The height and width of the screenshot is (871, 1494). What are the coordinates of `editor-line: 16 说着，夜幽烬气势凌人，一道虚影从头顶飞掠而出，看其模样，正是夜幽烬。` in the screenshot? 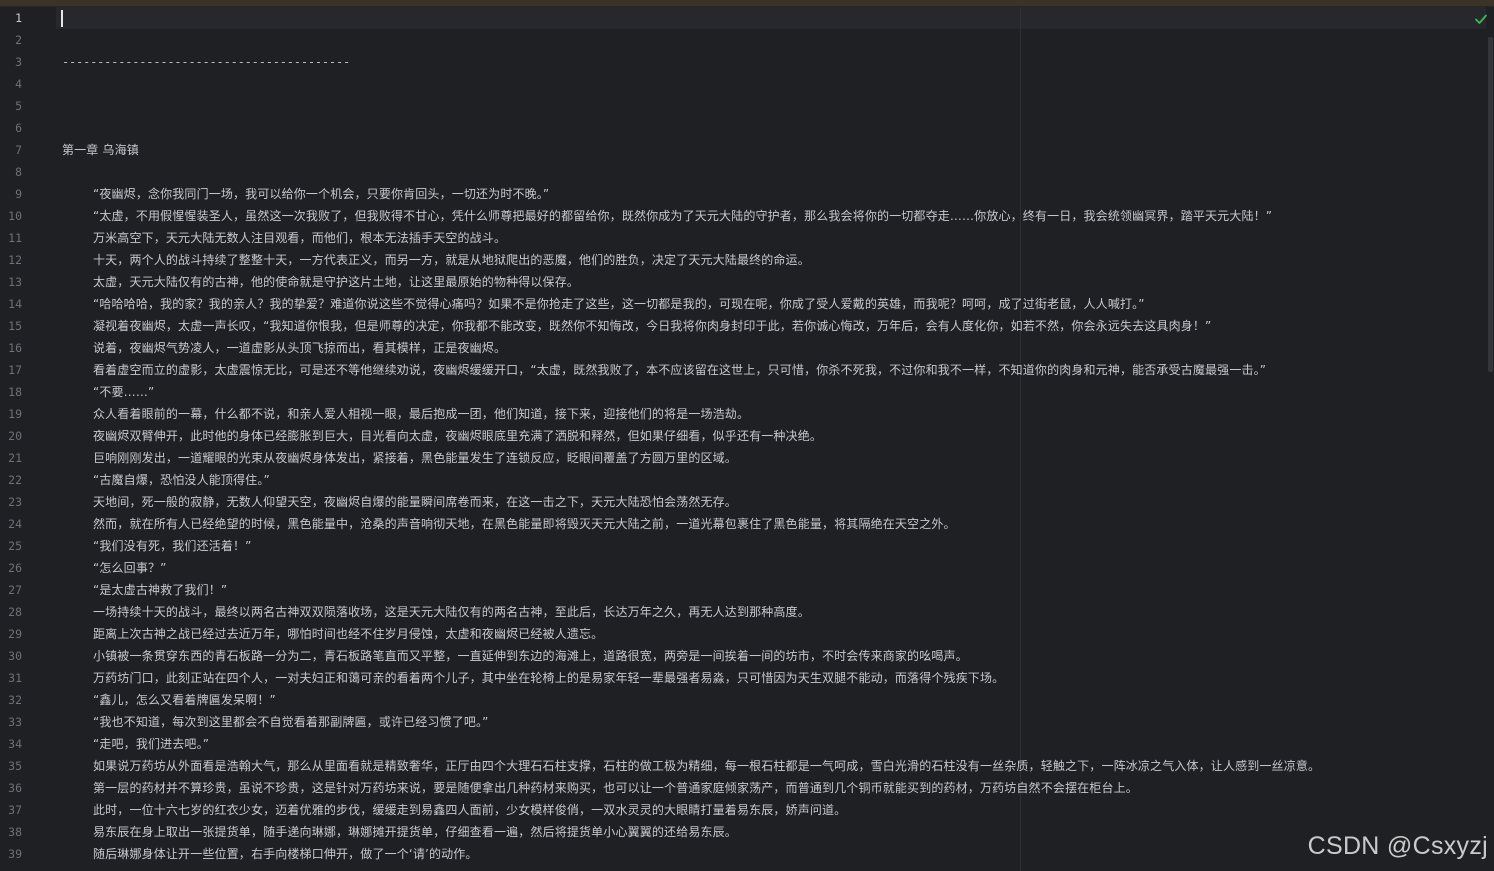 It's located at (747, 348).